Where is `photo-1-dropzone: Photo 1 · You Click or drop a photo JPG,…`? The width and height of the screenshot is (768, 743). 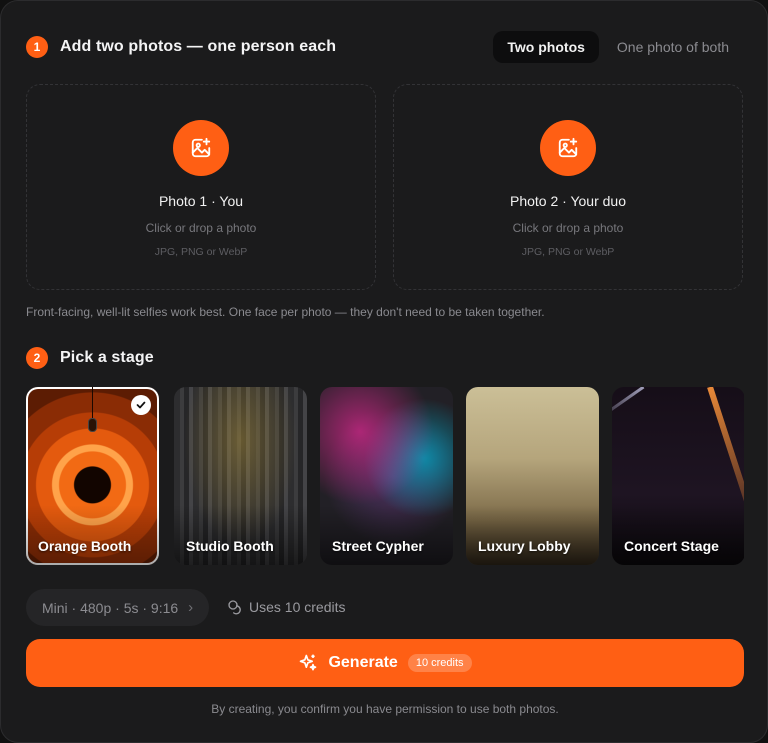 photo-1-dropzone: Photo 1 · You Click or drop a photo JPG,… is located at coordinates (201, 187).